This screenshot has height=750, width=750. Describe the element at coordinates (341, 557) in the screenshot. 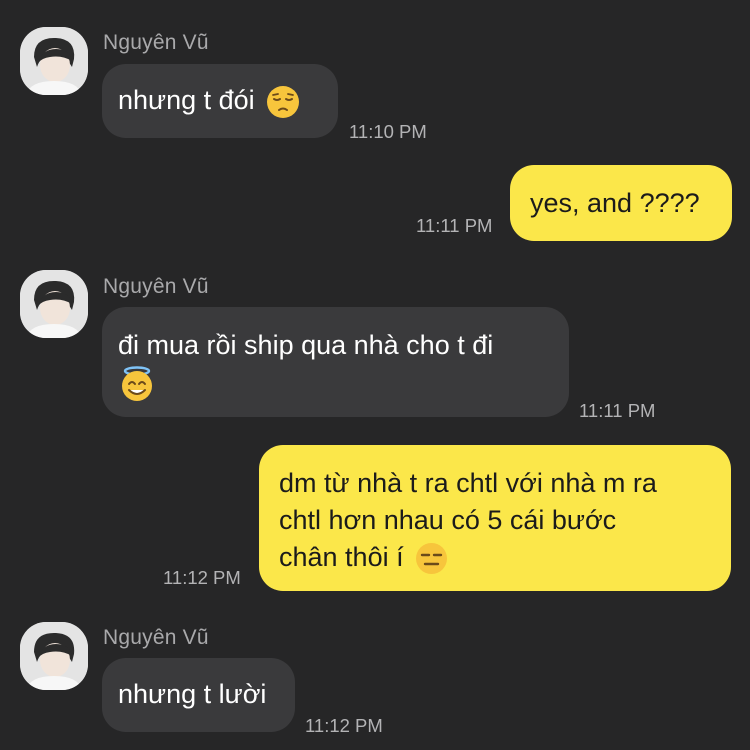

I see `message-line: chân thôi í` at that location.